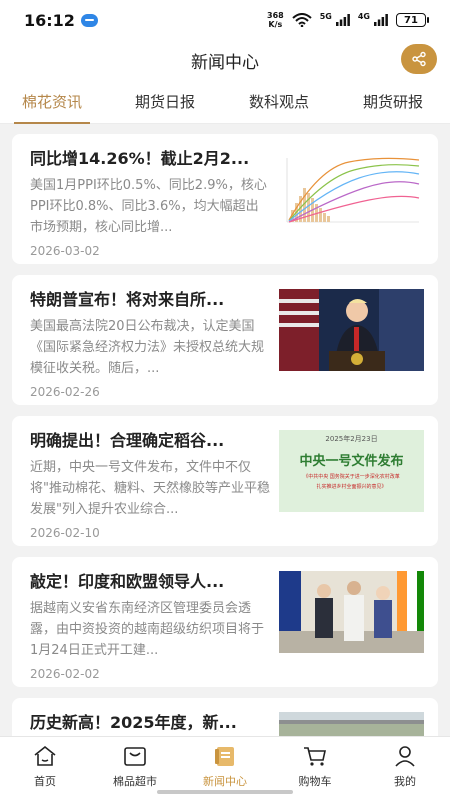  What do you see at coordinates (65, 251) in the screenshot?
I see `article-date: 2026-03-02` at bounding box center [65, 251].